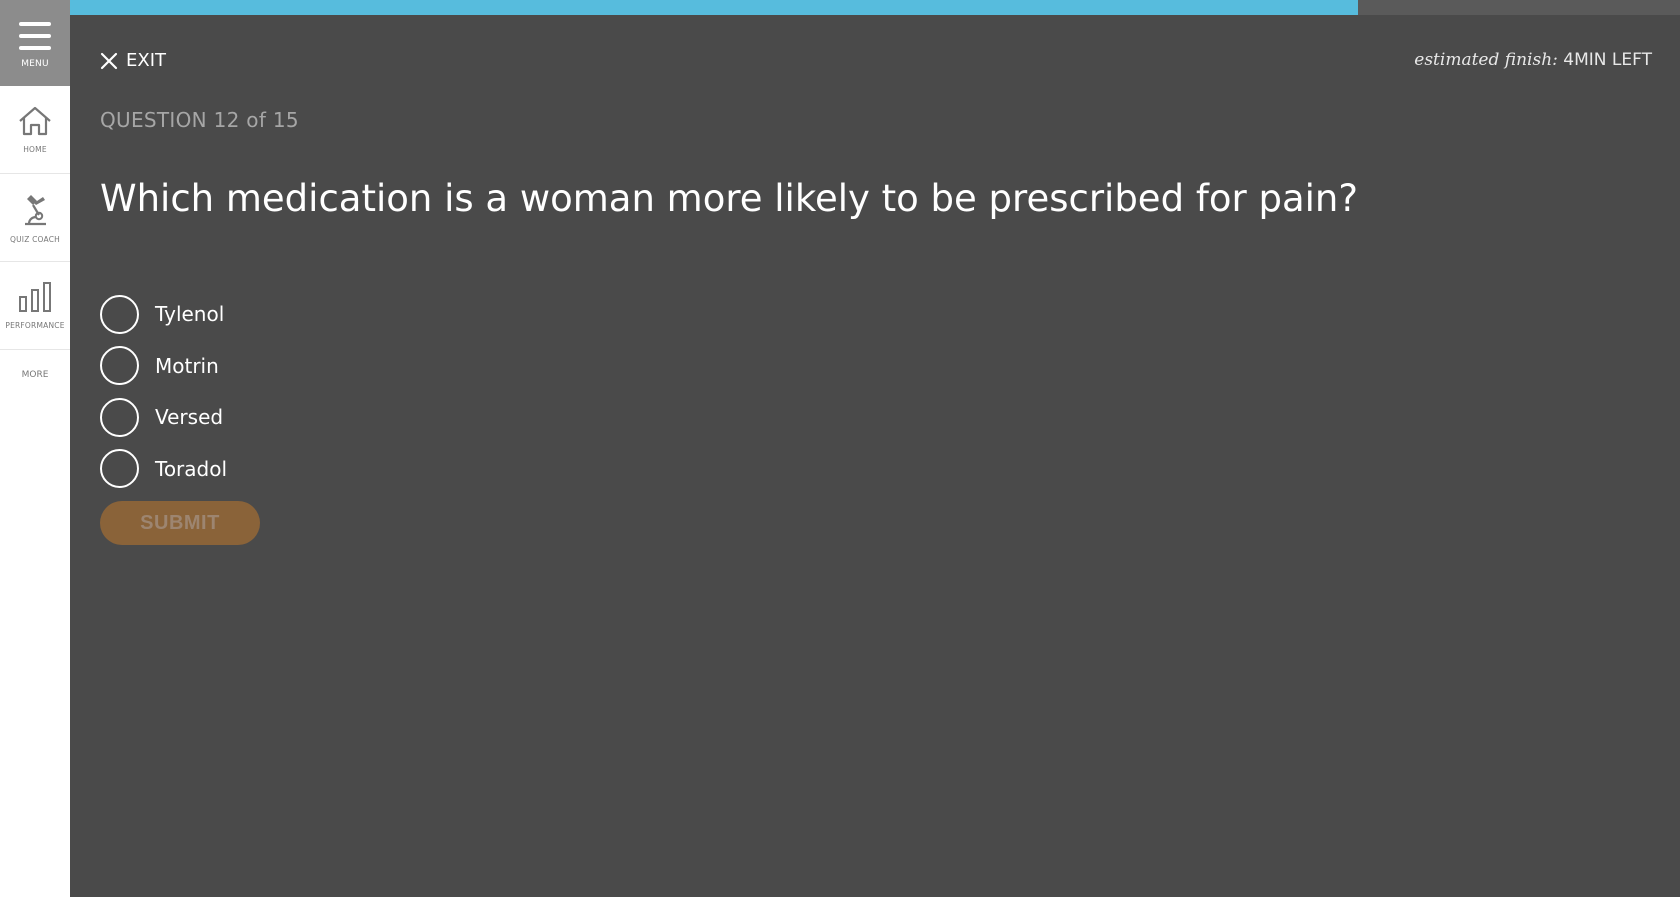  What do you see at coordinates (190, 314) in the screenshot?
I see `answer-option-label: Tylenol` at bounding box center [190, 314].